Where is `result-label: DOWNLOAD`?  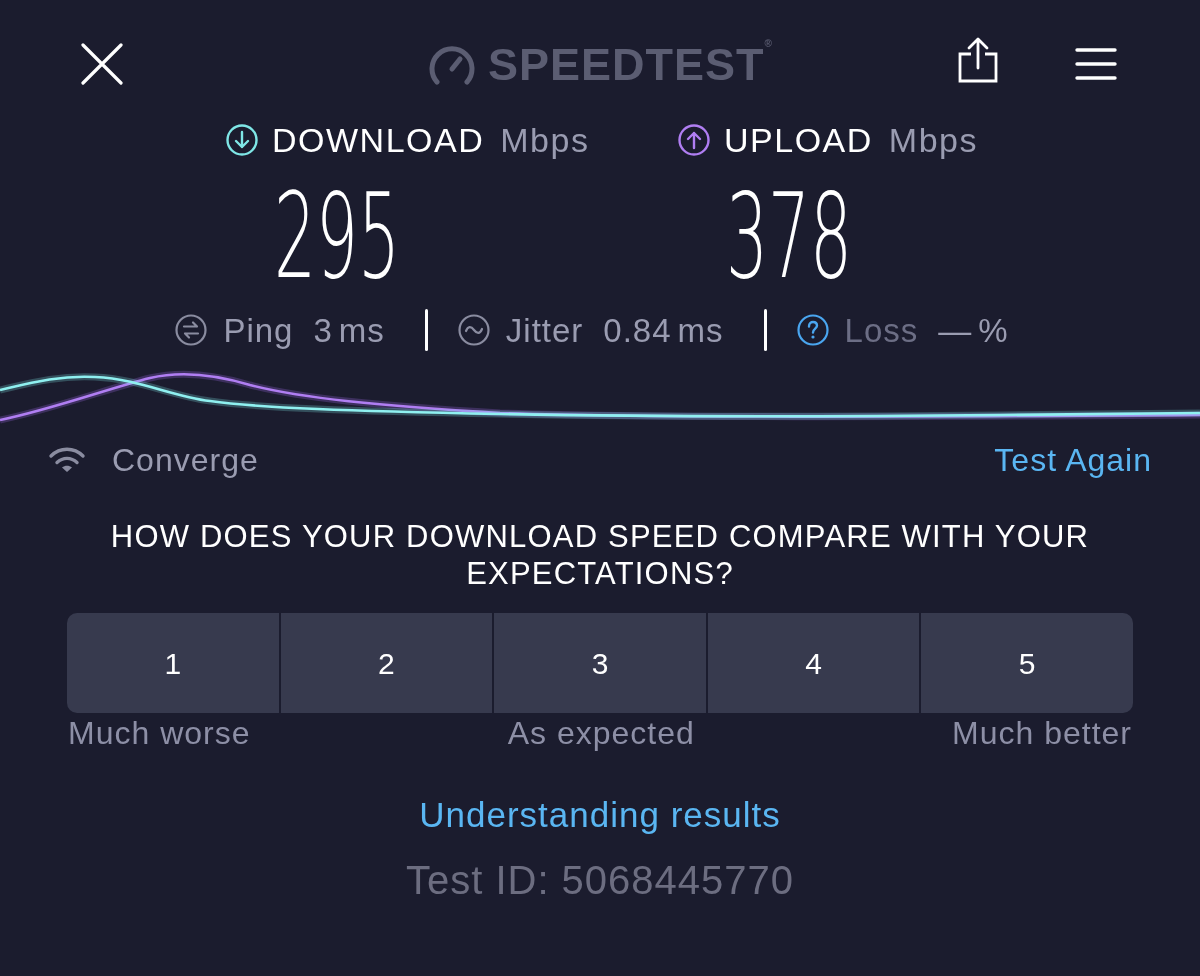
result-label: DOWNLOAD is located at coordinates (378, 140).